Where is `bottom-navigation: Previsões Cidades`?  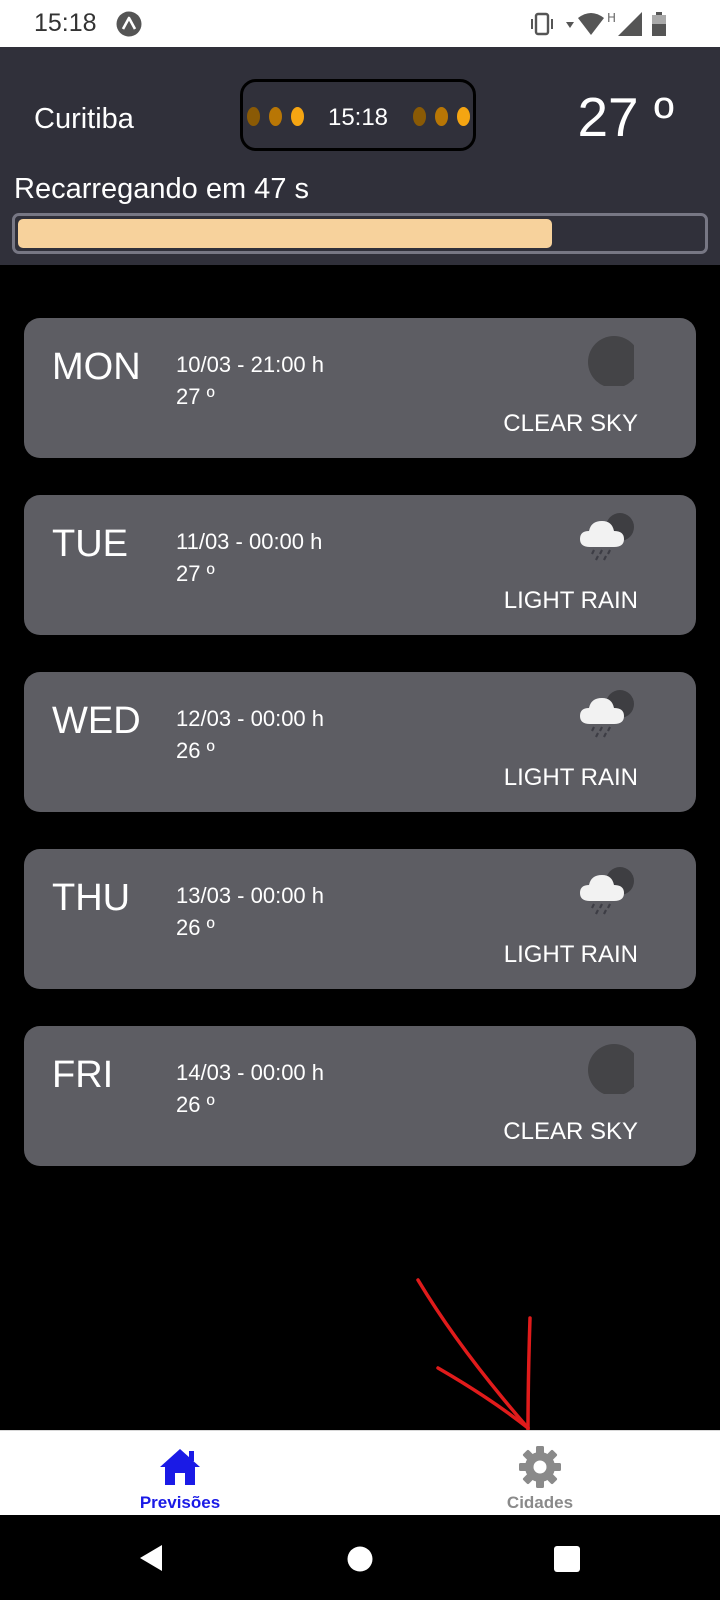 bottom-navigation: Previsões Cidades is located at coordinates (360, 1473).